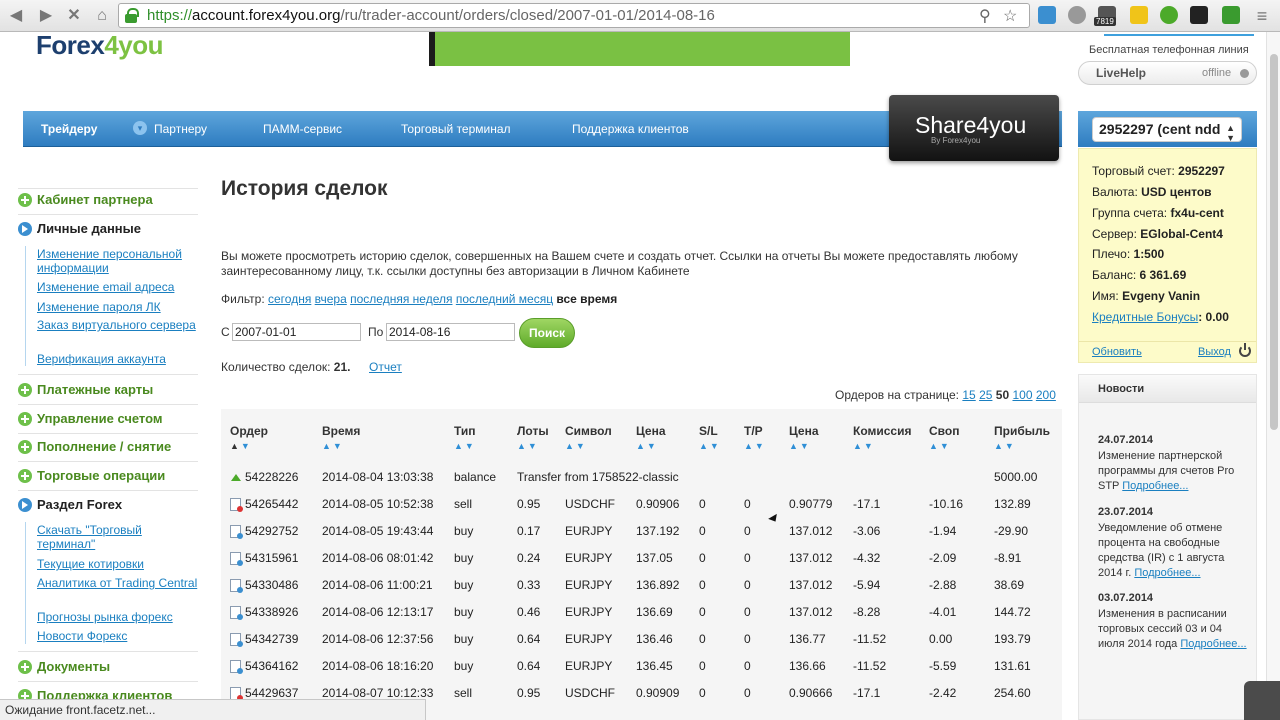 Image resolution: width=1280 pixels, height=720 pixels. What do you see at coordinates (985, 16) in the screenshot?
I see `zoom-icon: ⚲` at bounding box center [985, 16].